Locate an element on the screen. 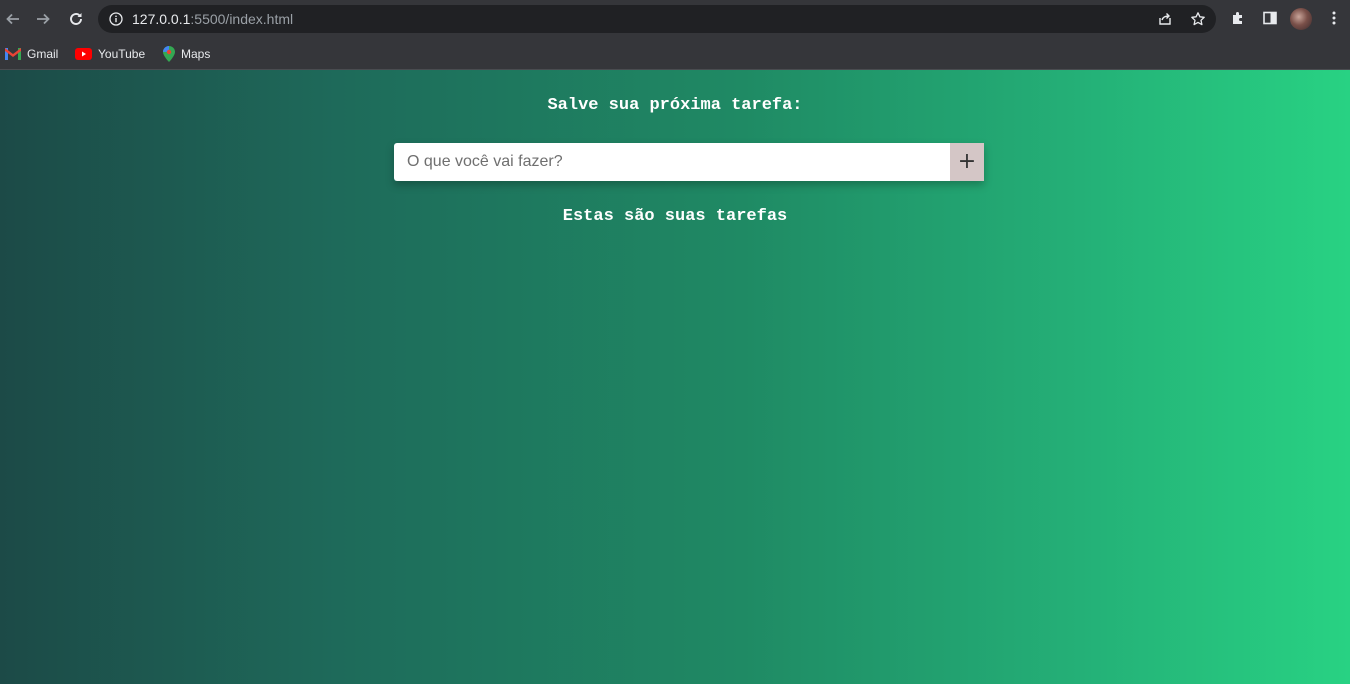  reload-icon is located at coordinates (76, 19).